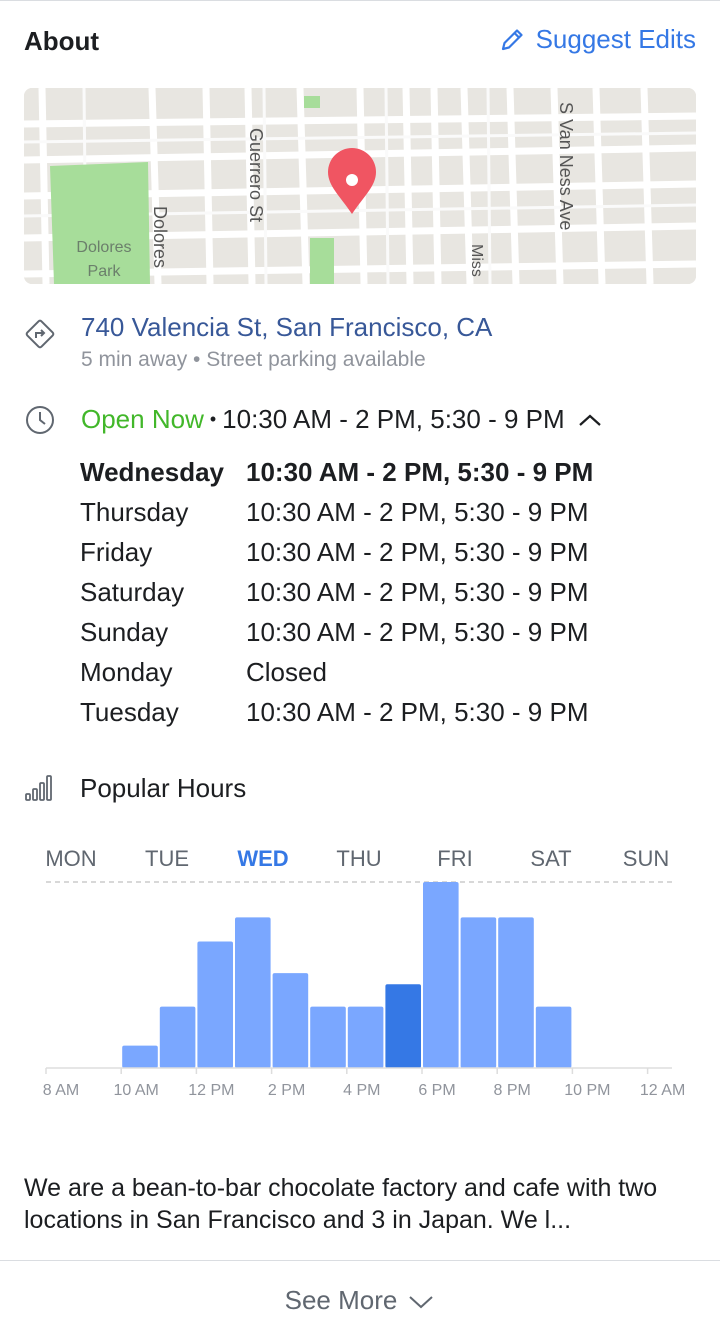 This screenshot has height=1340, width=720. Describe the element at coordinates (286, 327) in the screenshot. I see `address-link: 740 Valencia St, San Francisco, CA` at that location.